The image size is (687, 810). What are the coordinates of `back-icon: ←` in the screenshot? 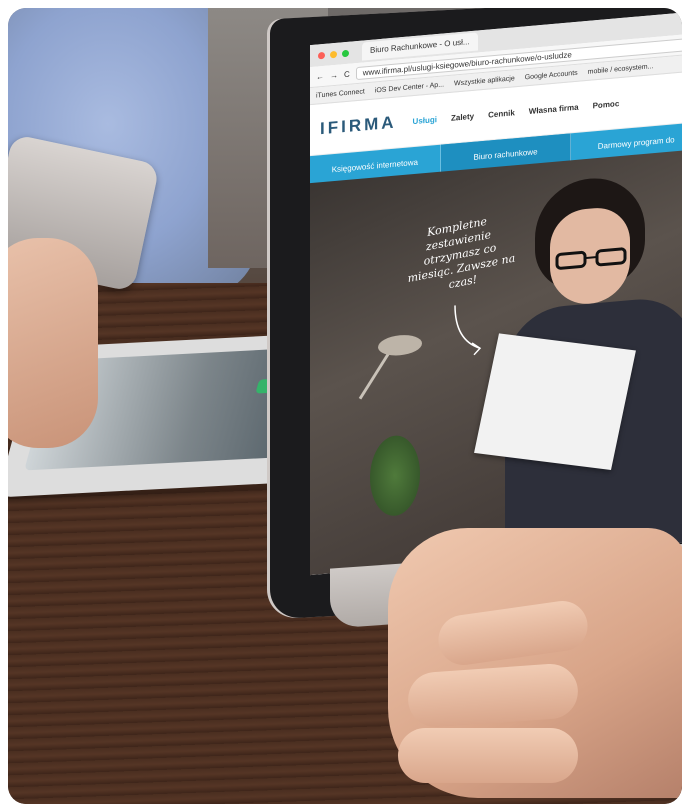 It's located at (320, 76).